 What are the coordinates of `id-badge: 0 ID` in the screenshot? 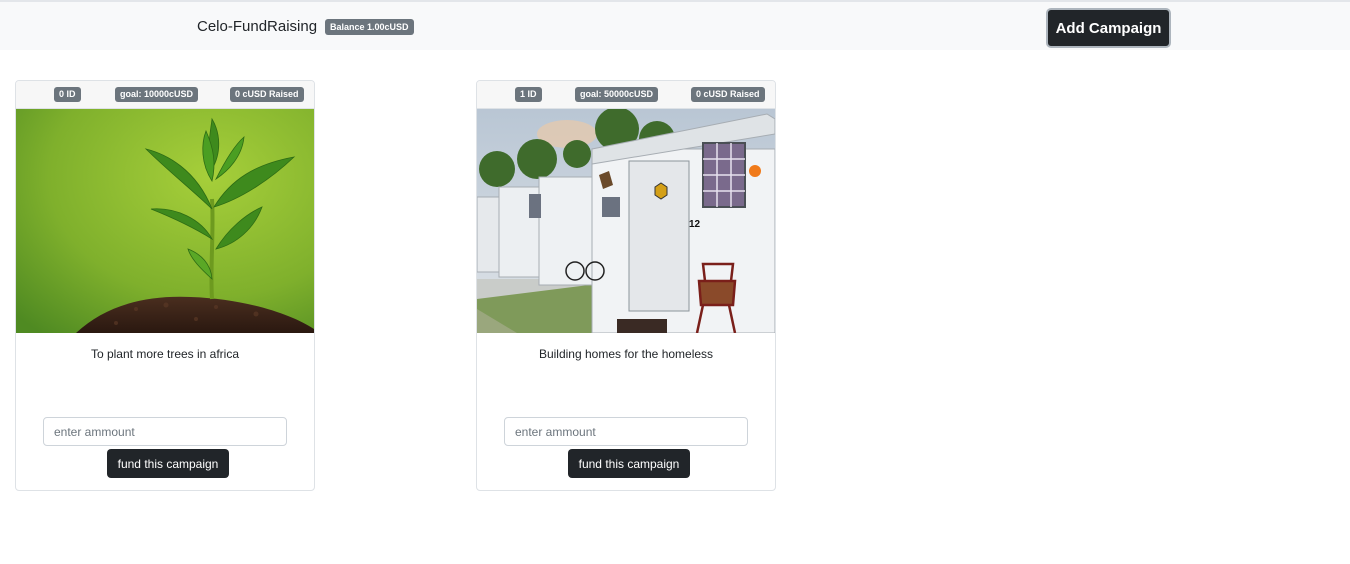 It's located at (67, 94).